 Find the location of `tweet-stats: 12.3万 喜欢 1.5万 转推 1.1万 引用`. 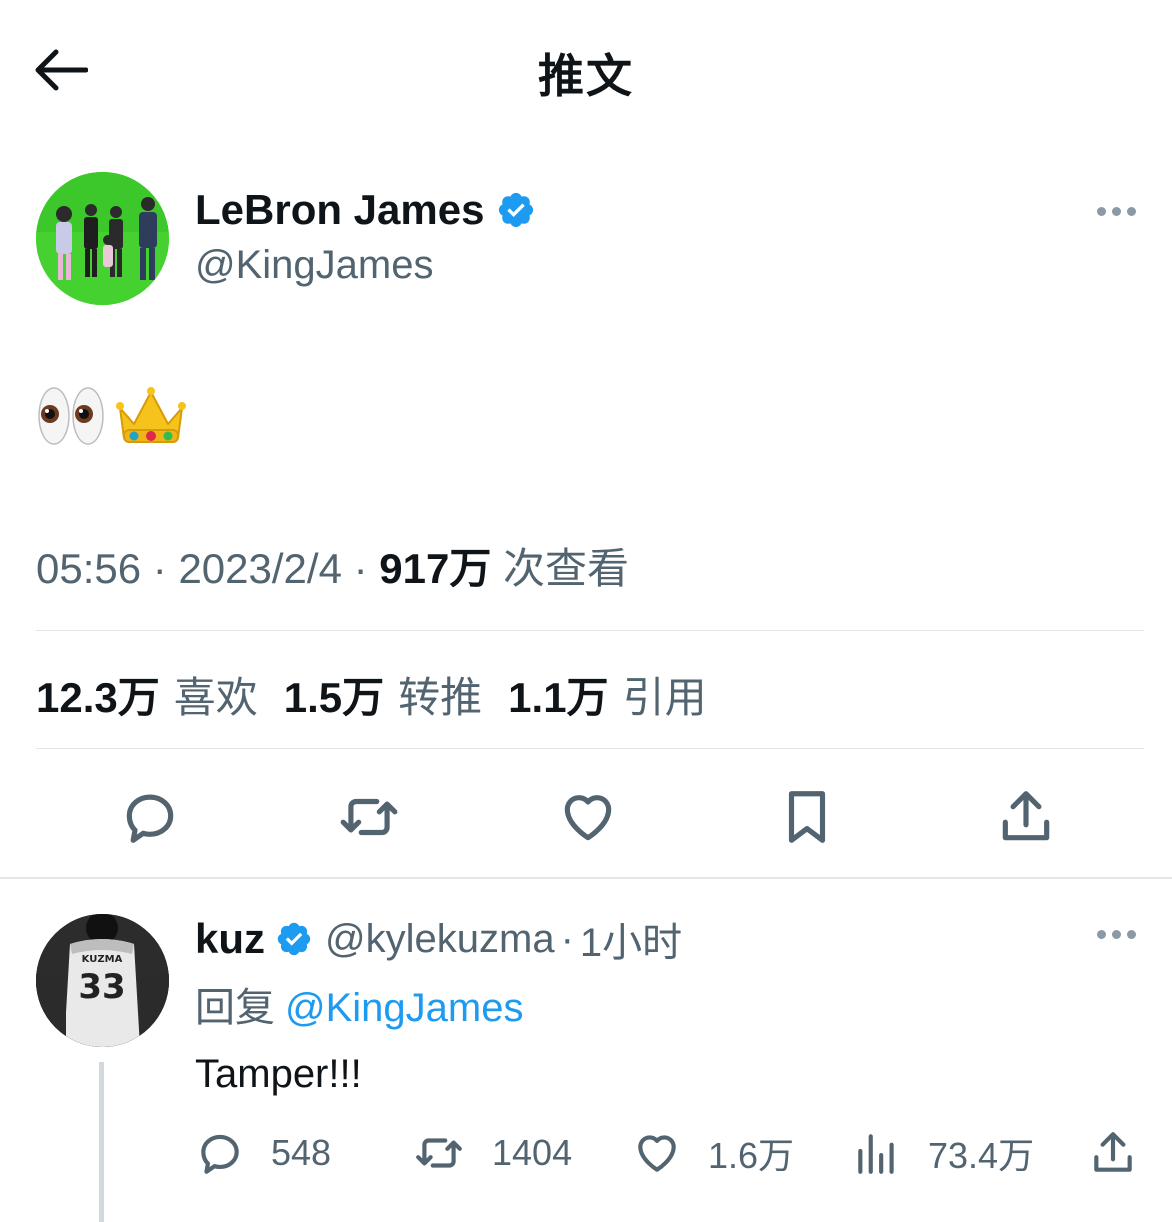

tweet-stats: 12.3万 喜欢 1.5万 转推 1.1万 引用 is located at coordinates (371, 694).